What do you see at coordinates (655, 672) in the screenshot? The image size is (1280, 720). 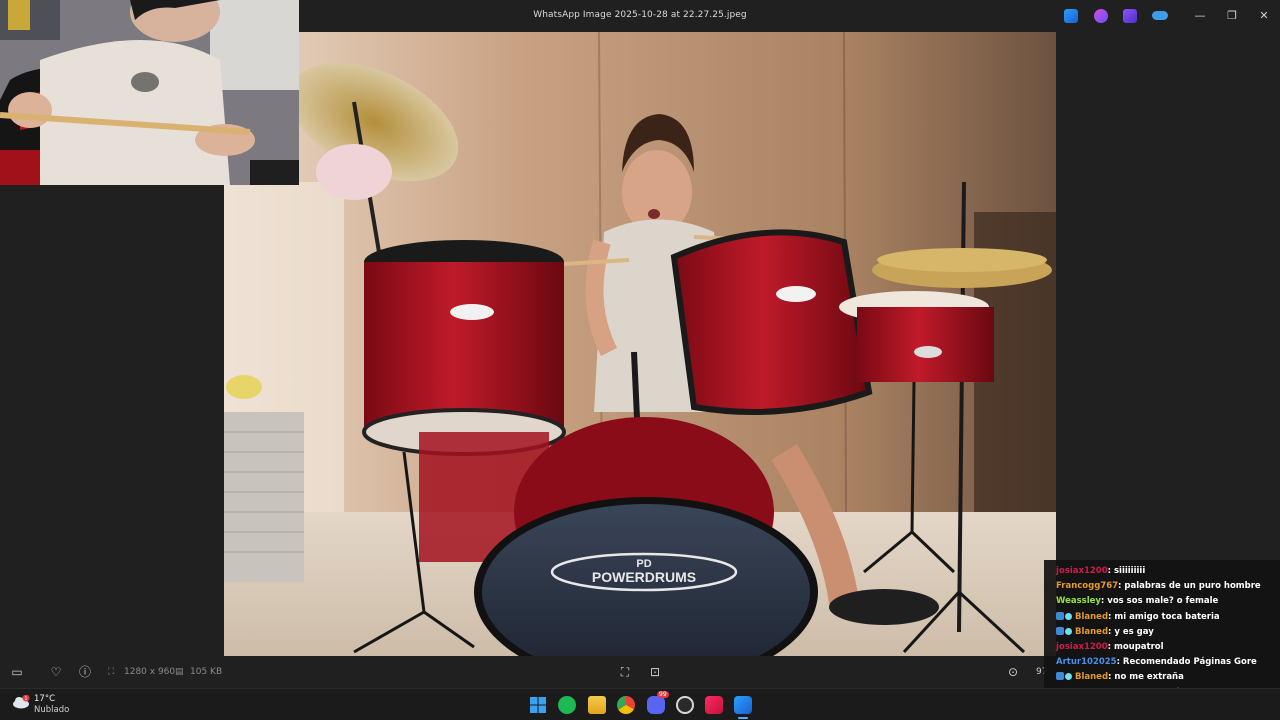 I see `actual-size-icon: ⊡` at bounding box center [655, 672].